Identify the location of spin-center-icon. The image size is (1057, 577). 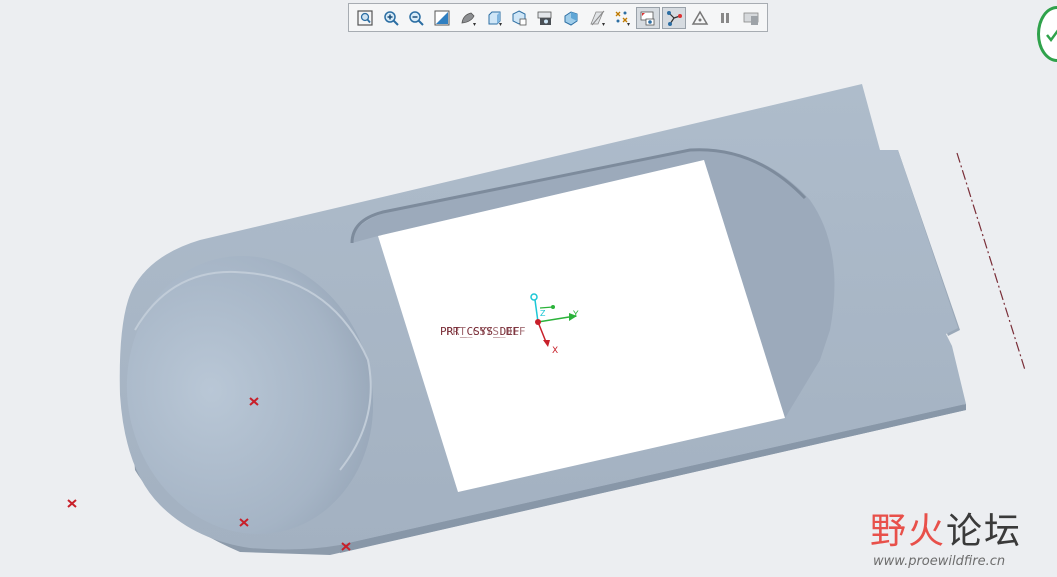
(647, 18).